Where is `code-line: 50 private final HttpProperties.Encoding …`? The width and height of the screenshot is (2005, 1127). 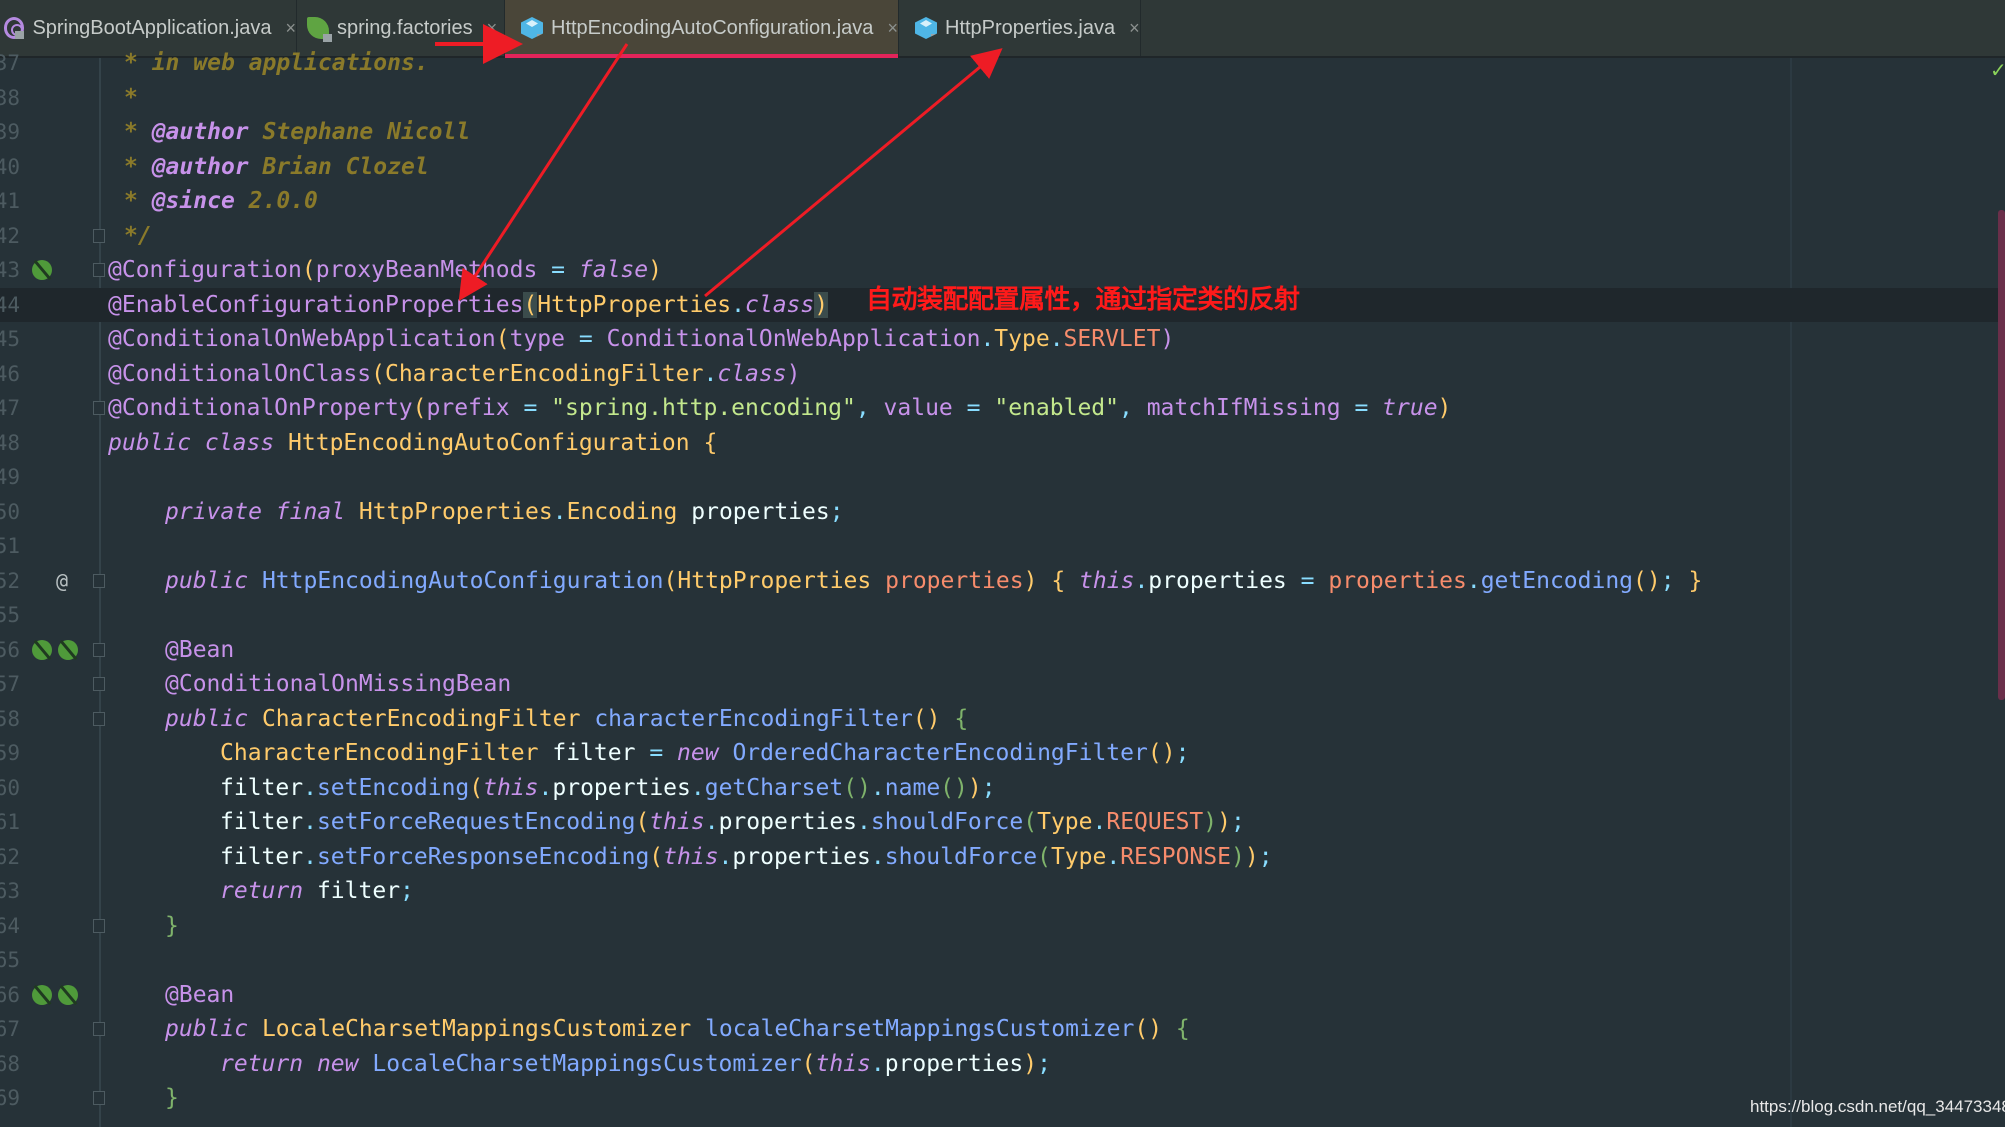
code-line: 50 private final HttpProperties.Encoding … is located at coordinates (1002, 512).